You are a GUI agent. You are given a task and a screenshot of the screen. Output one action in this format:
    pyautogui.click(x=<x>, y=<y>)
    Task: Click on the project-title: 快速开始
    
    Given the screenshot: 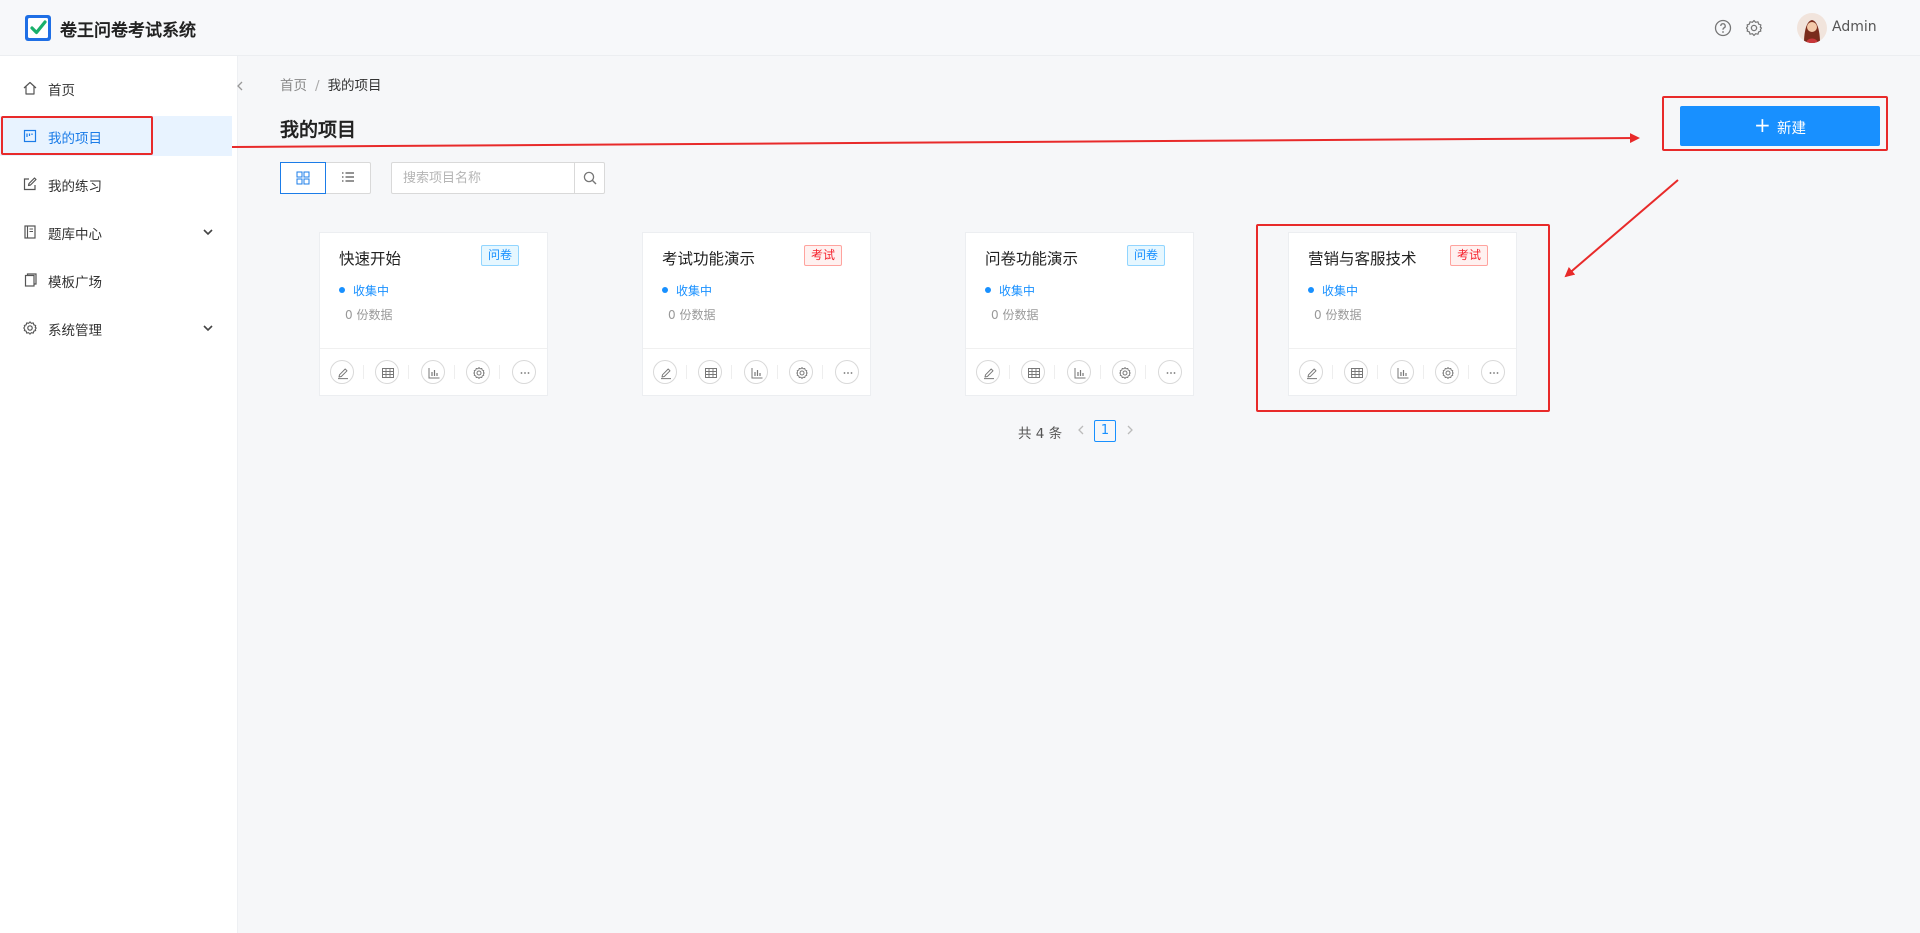 What is the action you would take?
    pyautogui.click(x=370, y=258)
    